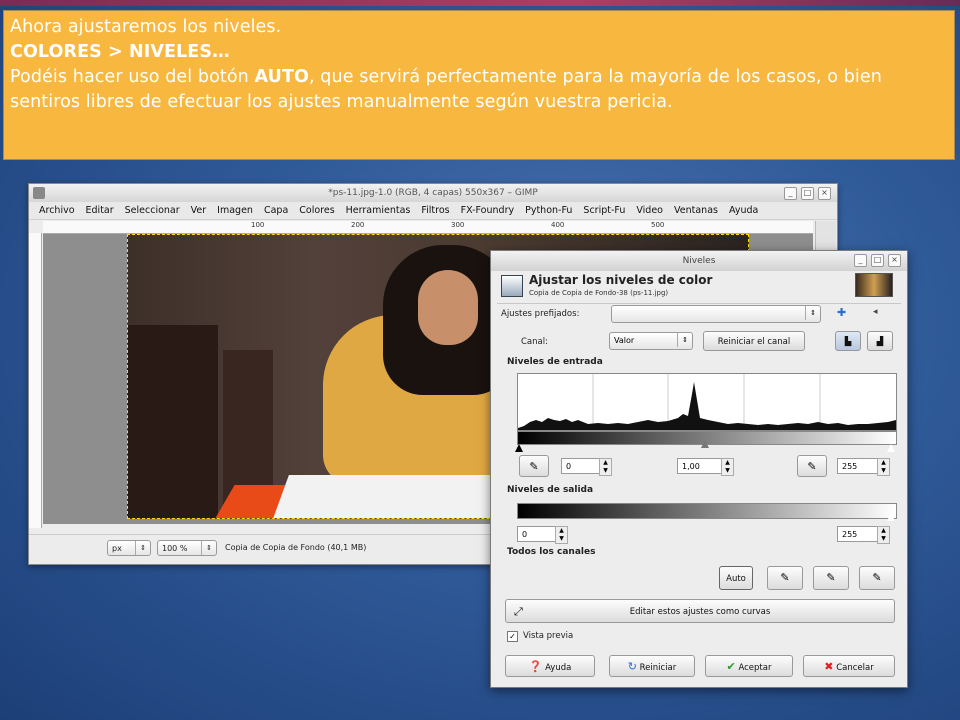  Describe the element at coordinates (428, 227) in the screenshot. I see `horizontal-ruler: 100 200 300 400 500` at that location.